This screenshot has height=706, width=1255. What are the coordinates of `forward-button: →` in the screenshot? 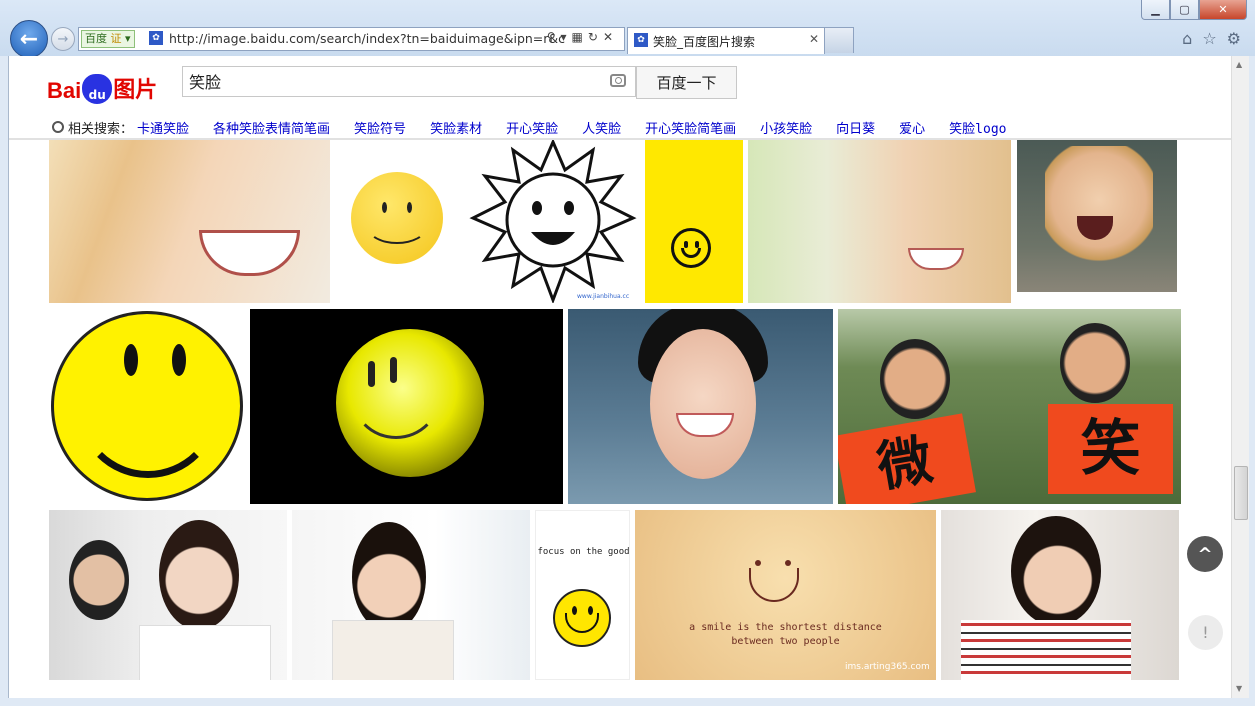 It's located at (63, 39).